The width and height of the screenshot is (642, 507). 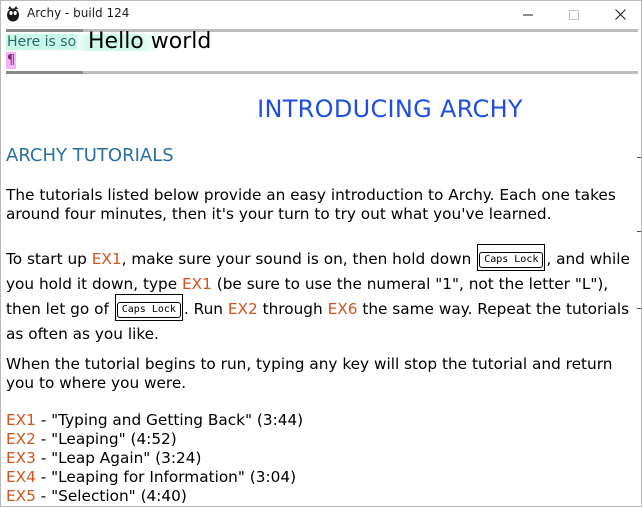 I want to click on command-ex2: EX2, so click(x=242, y=309).